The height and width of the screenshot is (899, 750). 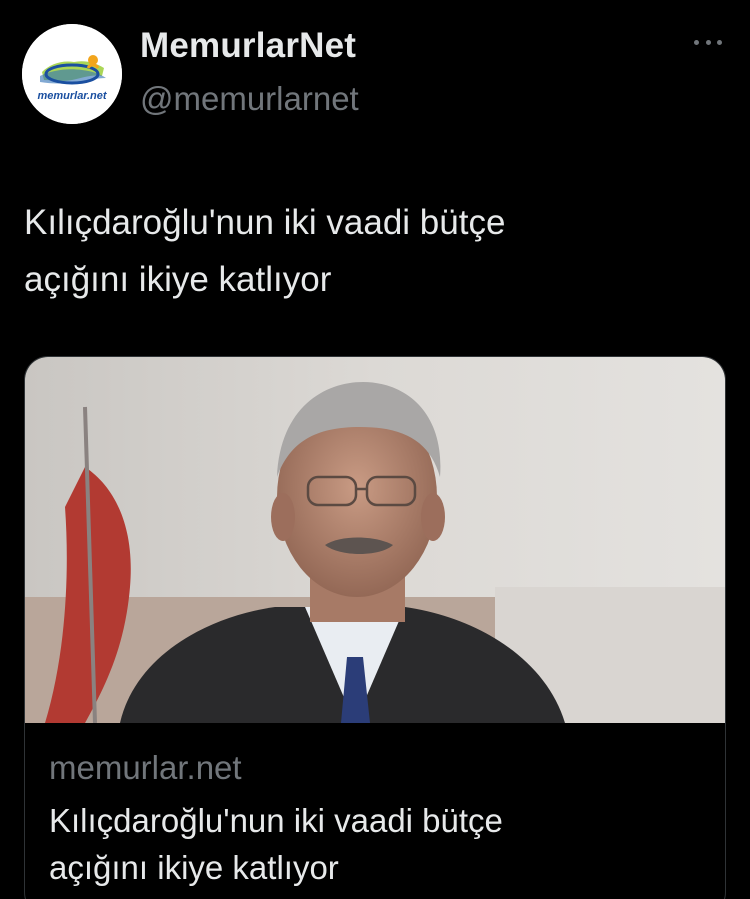 What do you see at coordinates (72, 96) in the screenshot?
I see `svg-text: memurlar.net` at bounding box center [72, 96].